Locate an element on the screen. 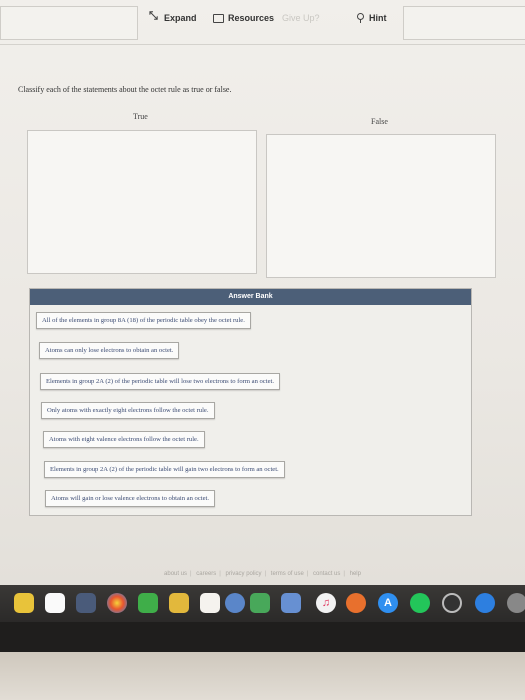 The image size is (525, 700). give-up-button: Give Up? is located at coordinates (301, 18).